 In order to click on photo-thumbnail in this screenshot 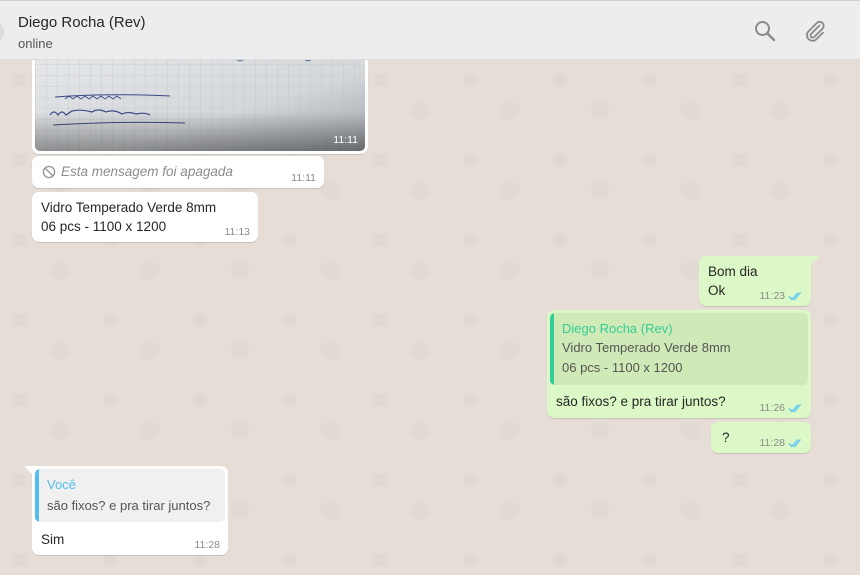, I will do `click(200, 105)`.